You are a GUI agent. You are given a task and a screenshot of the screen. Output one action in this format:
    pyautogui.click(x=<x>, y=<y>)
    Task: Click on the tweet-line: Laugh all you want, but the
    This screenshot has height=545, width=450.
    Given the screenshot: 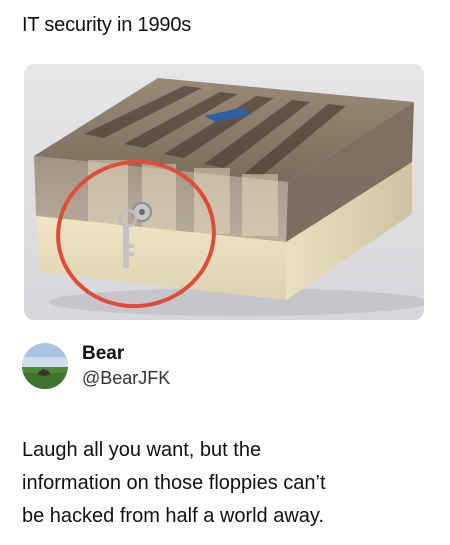 What is the action you would take?
    pyautogui.click(x=142, y=450)
    